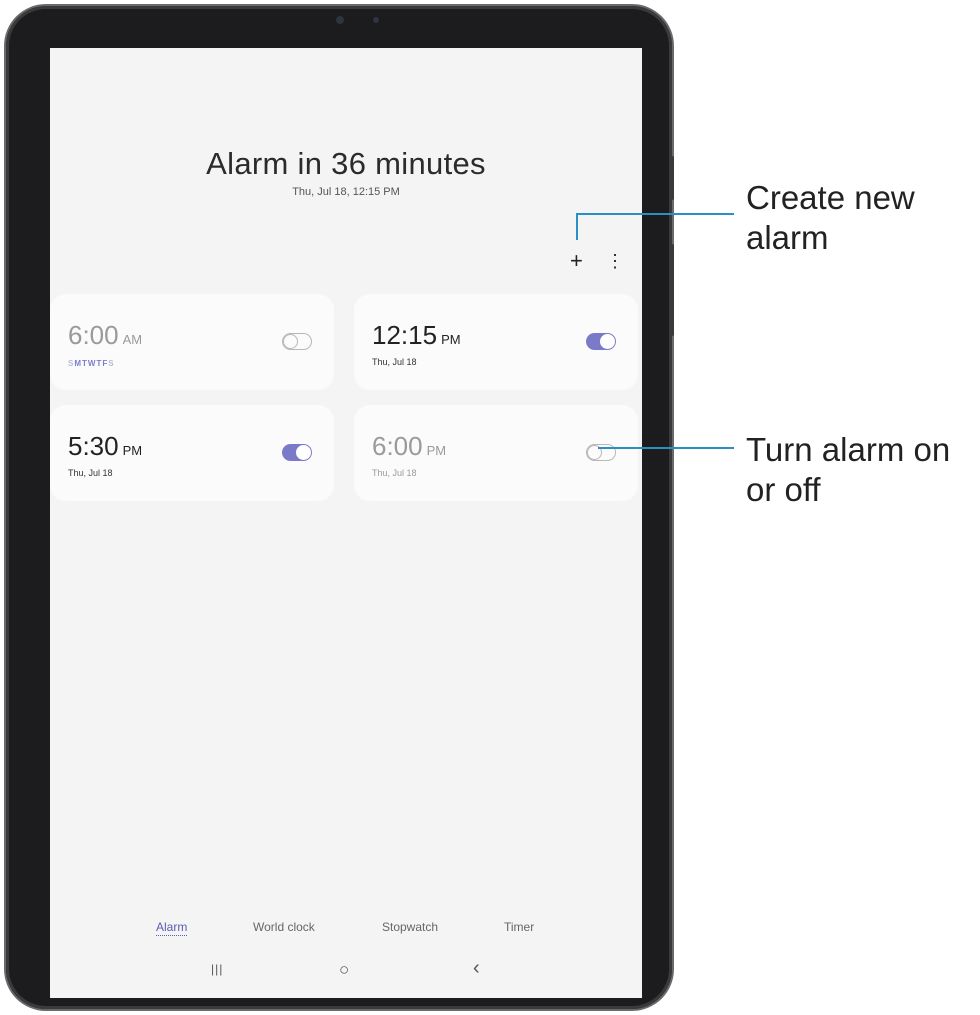 Image resolution: width=980 pixels, height=1015 pixels. Describe the element at coordinates (346, 192) in the screenshot. I see `next-alarm-datetime: Thu, Jul 18, 12:15 PM` at that location.